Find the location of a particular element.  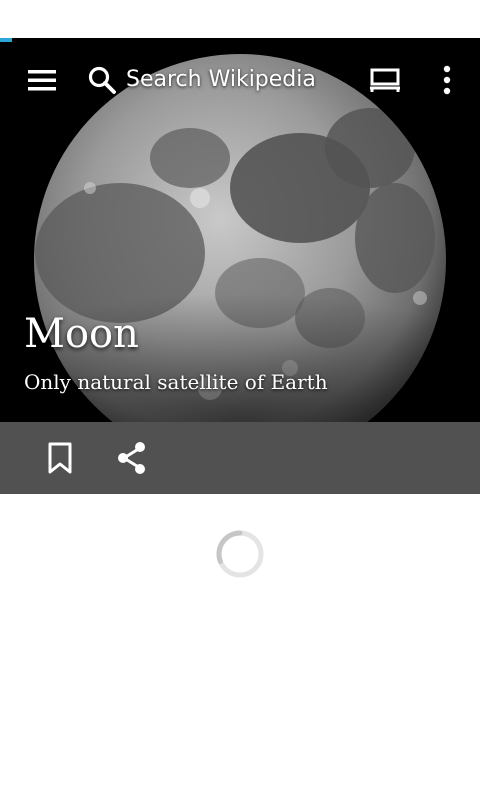

bookmark-button is located at coordinates (60, 458).